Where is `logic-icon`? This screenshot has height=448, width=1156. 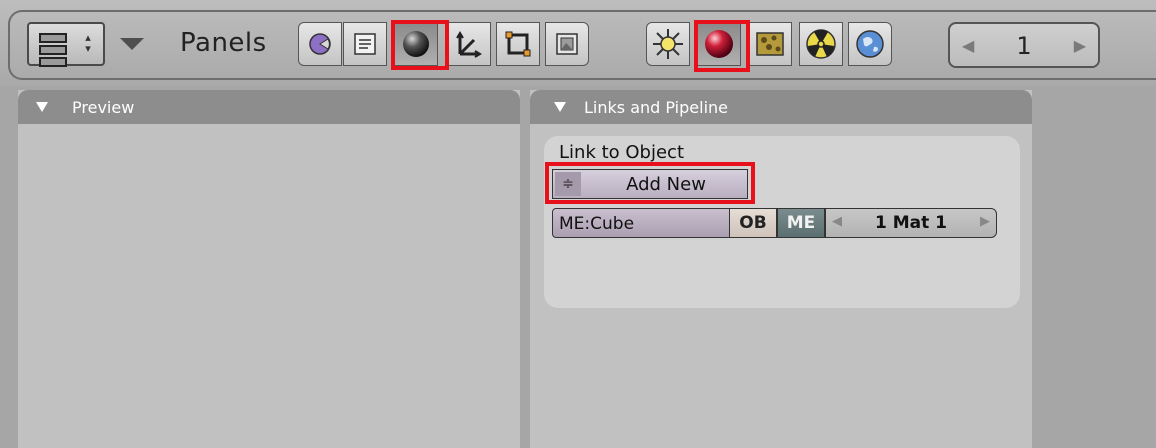 logic-icon is located at coordinates (320, 44).